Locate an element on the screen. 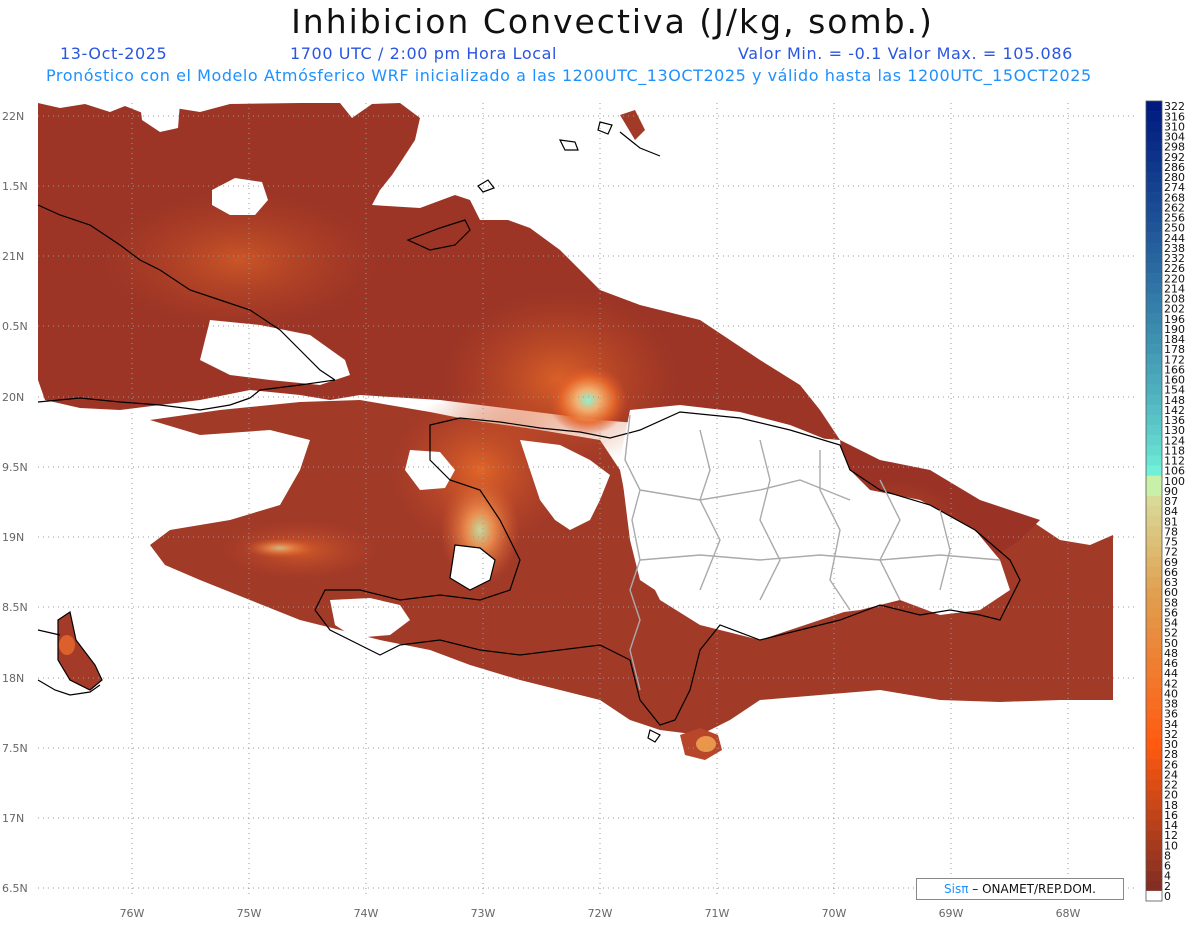 This screenshot has width=1200, height=927. blank-hispaniola-east is located at coordinates (815, 520).